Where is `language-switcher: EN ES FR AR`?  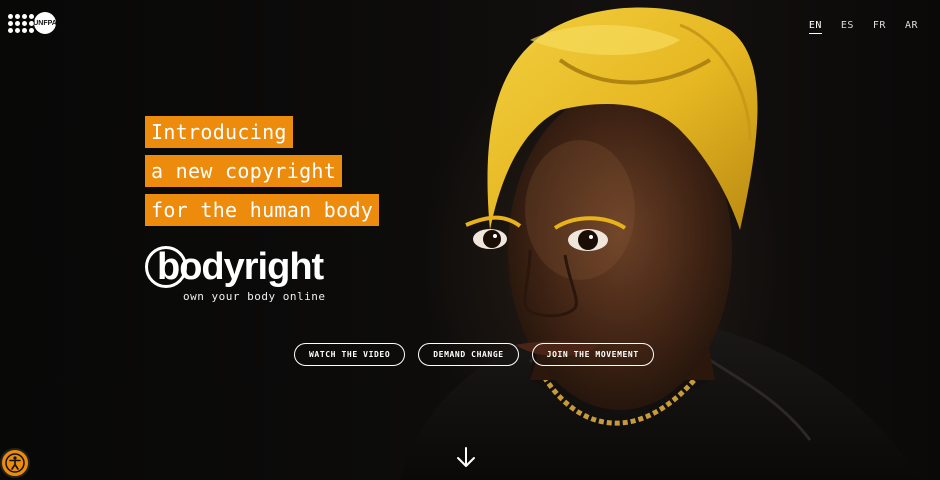
language-switcher: EN ES FR AR is located at coordinates (863, 27).